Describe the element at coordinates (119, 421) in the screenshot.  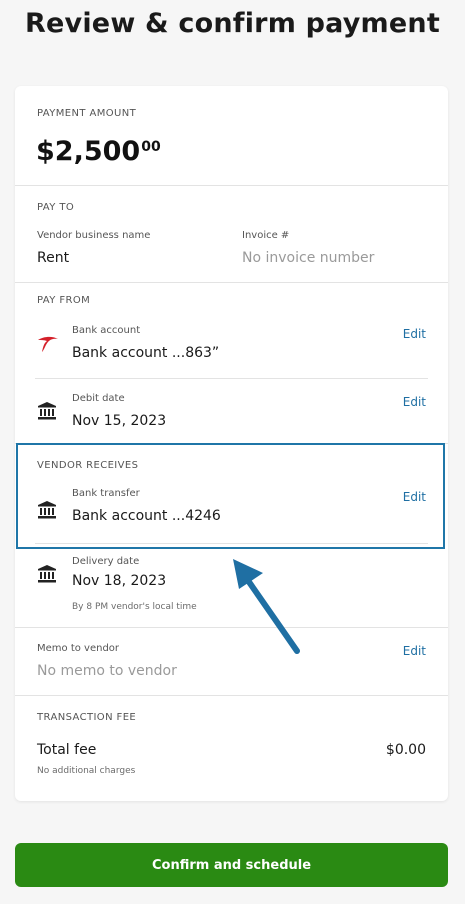
I see `debit-date-value: Nov 15, 2023` at that location.